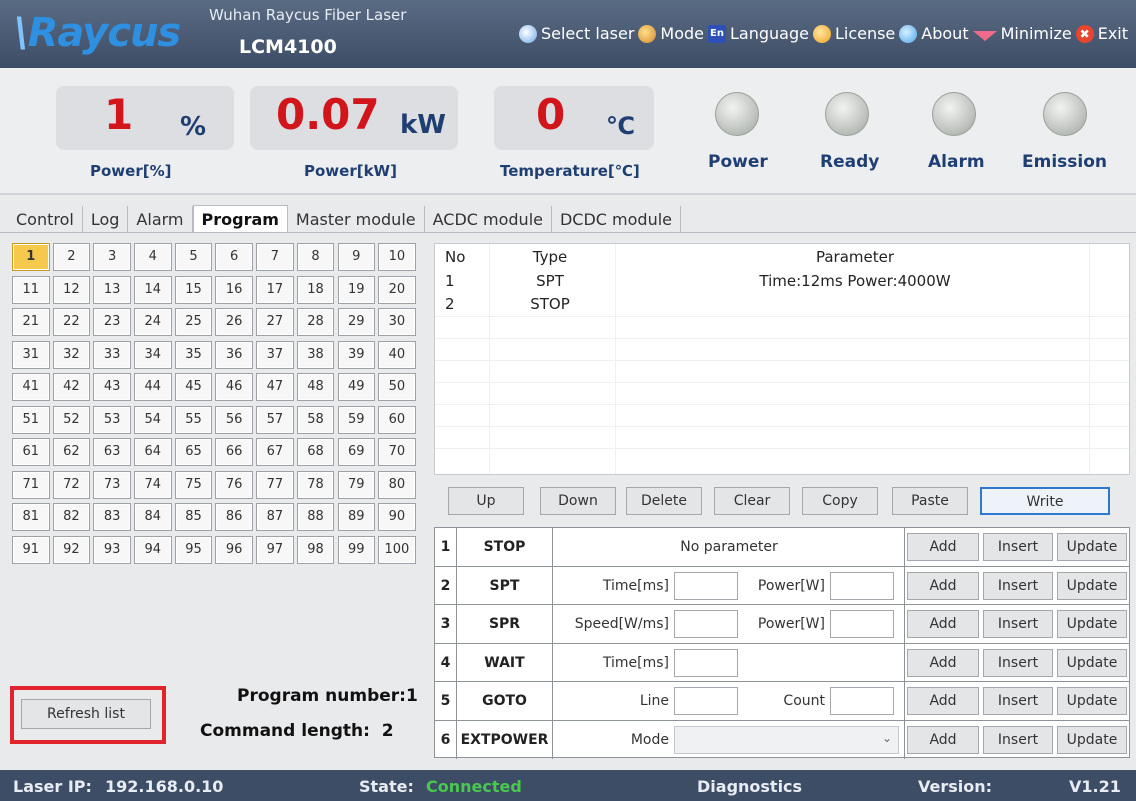 This screenshot has height=801, width=1136. Describe the element at coordinates (758, 33) in the screenshot. I see `language-button: En Language` at that location.